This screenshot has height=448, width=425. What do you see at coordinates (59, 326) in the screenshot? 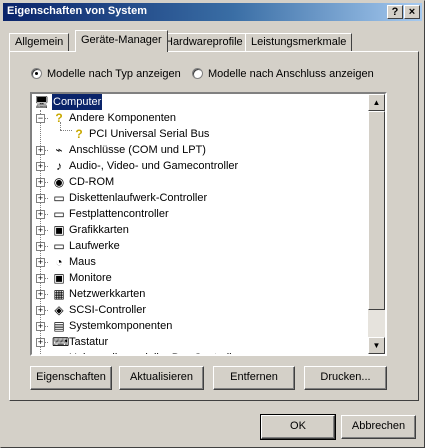
I see `computer-icon: ▤` at bounding box center [59, 326].